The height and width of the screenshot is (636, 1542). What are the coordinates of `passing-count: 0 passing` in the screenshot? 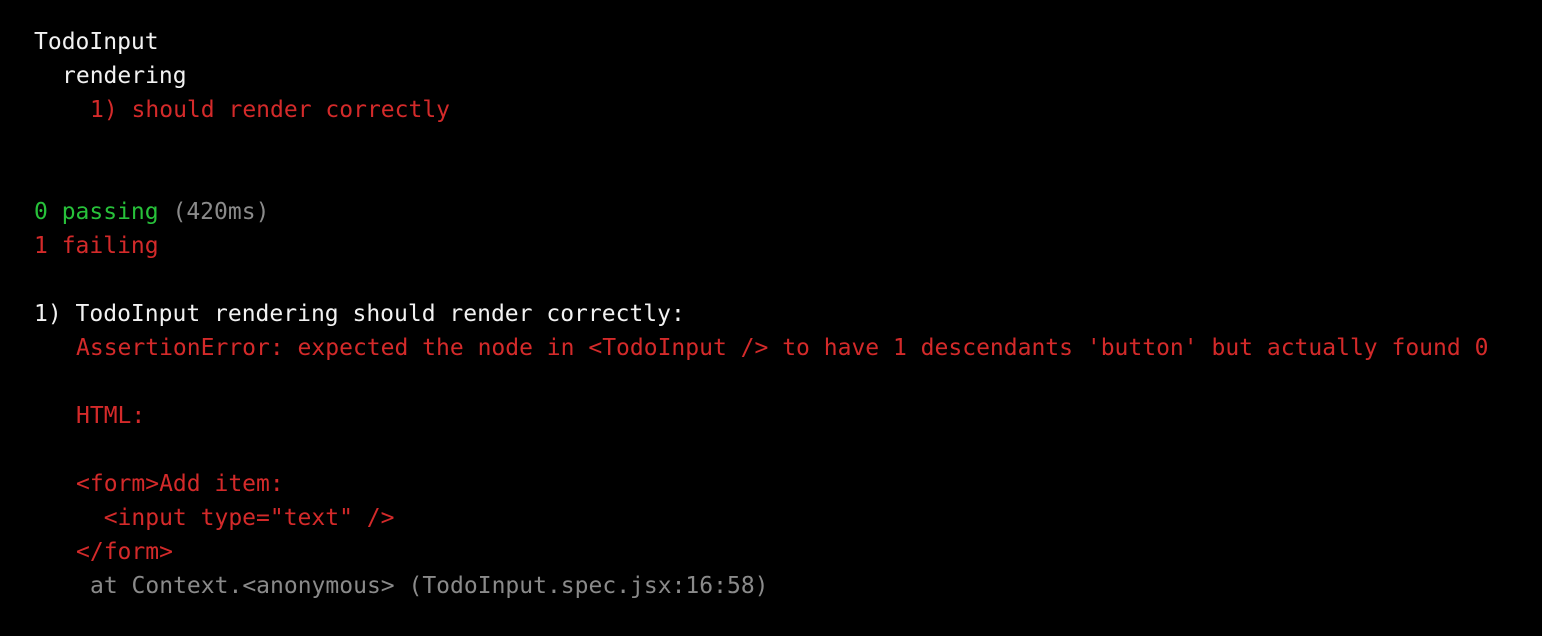 It's located at (96, 212).